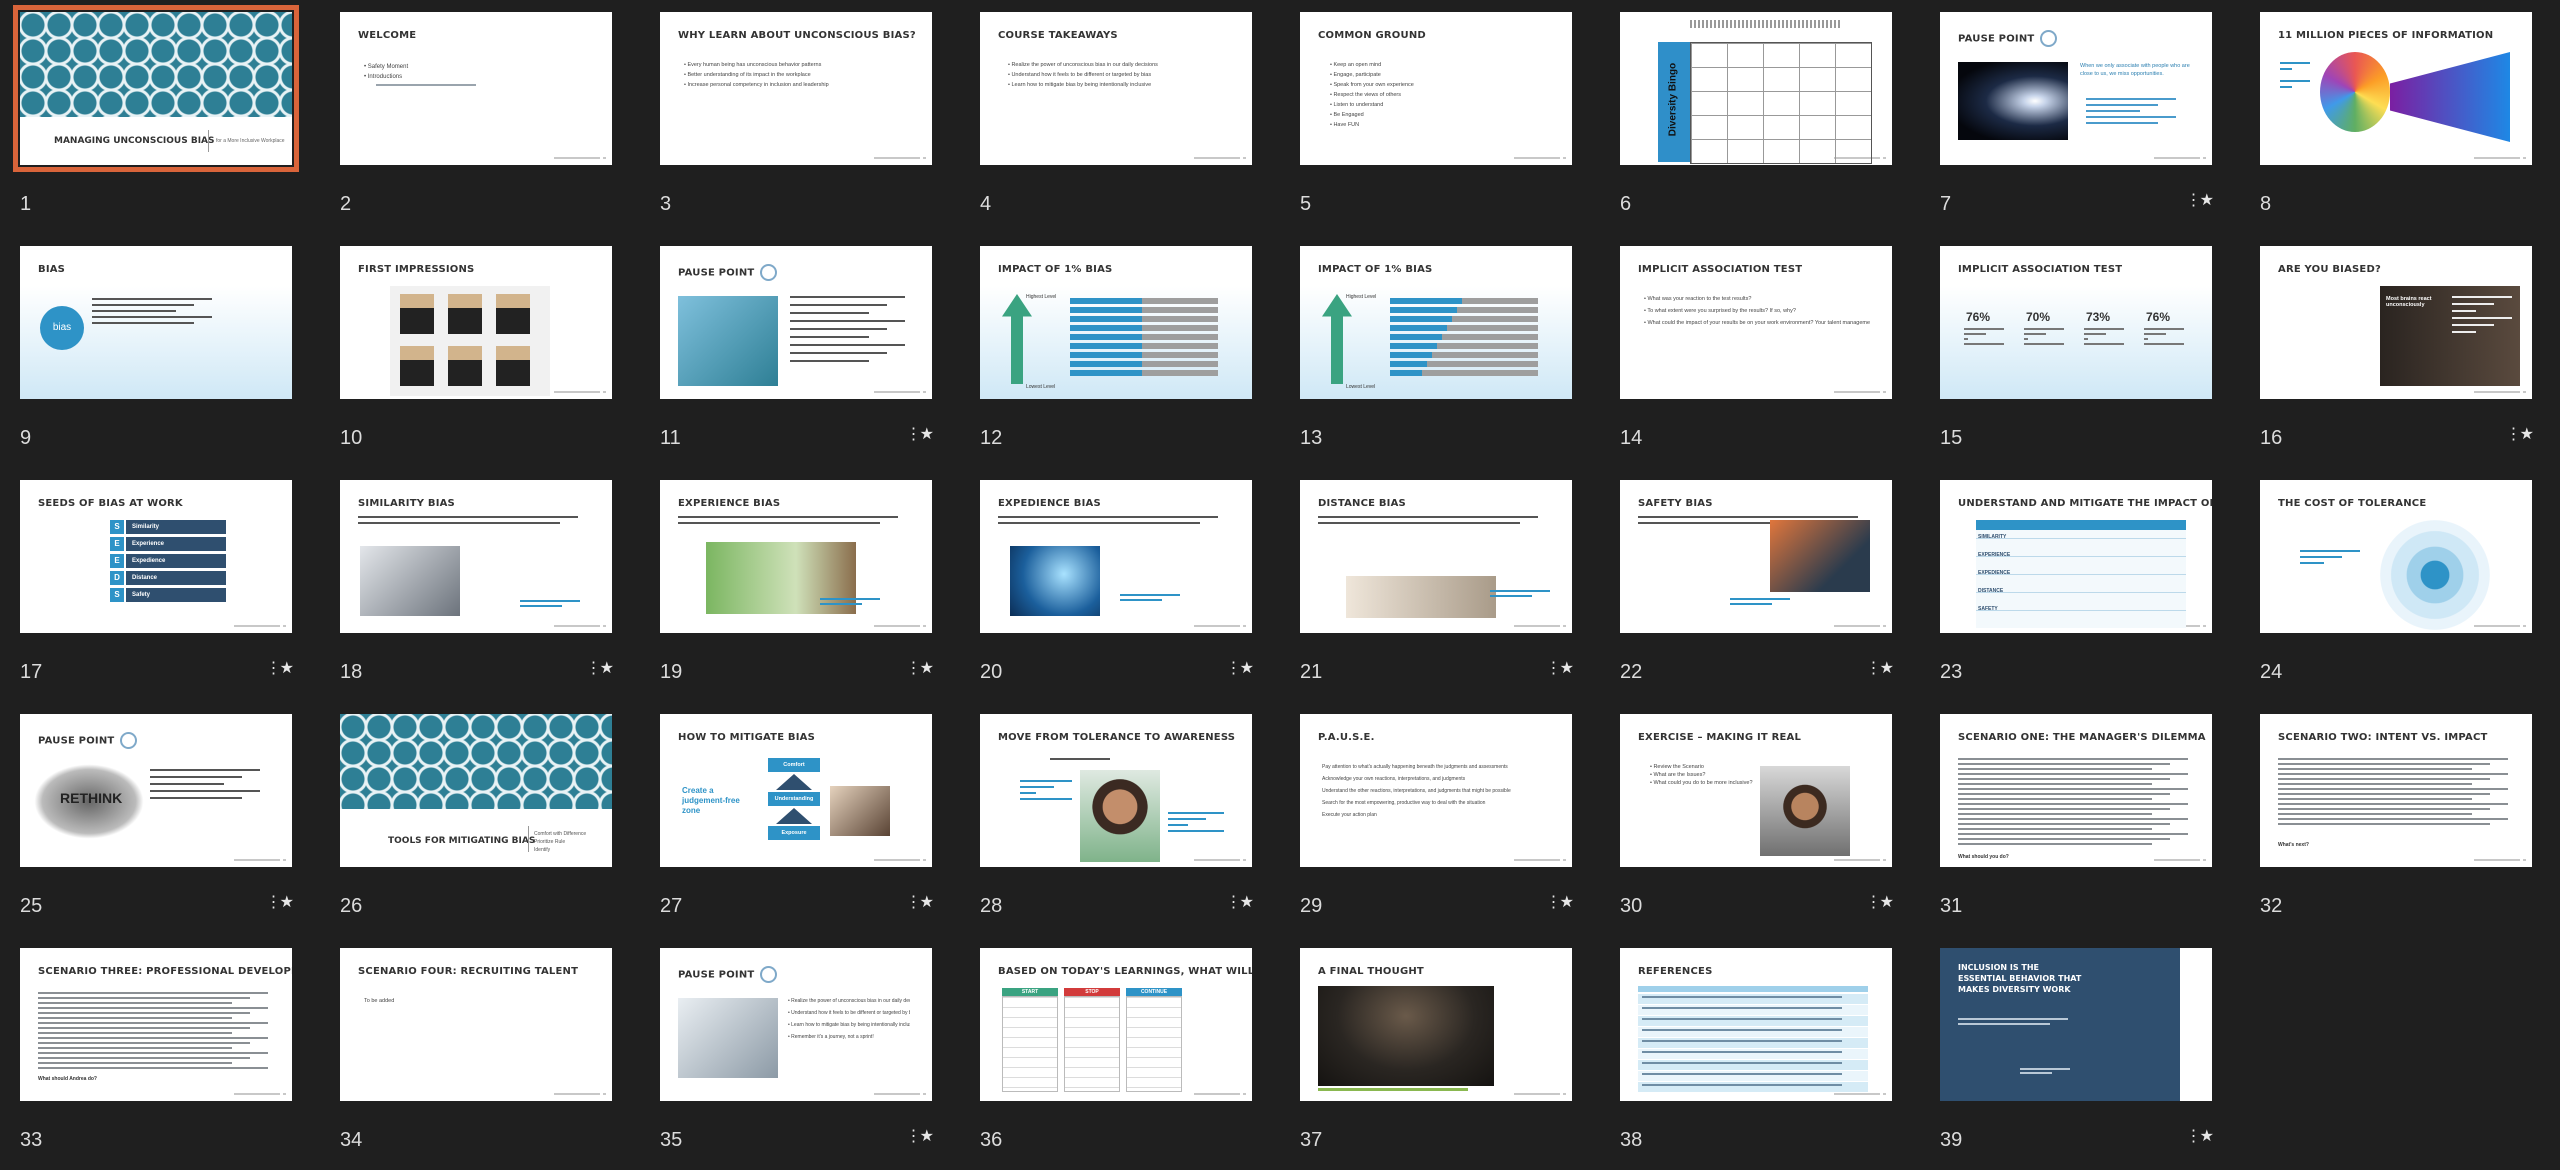 Image resolution: width=2560 pixels, height=1170 pixels. Describe the element at coordinates (796, 556) in the screenshot. I see `slide-canvas: EXPERIENCE BIAS` at that location.